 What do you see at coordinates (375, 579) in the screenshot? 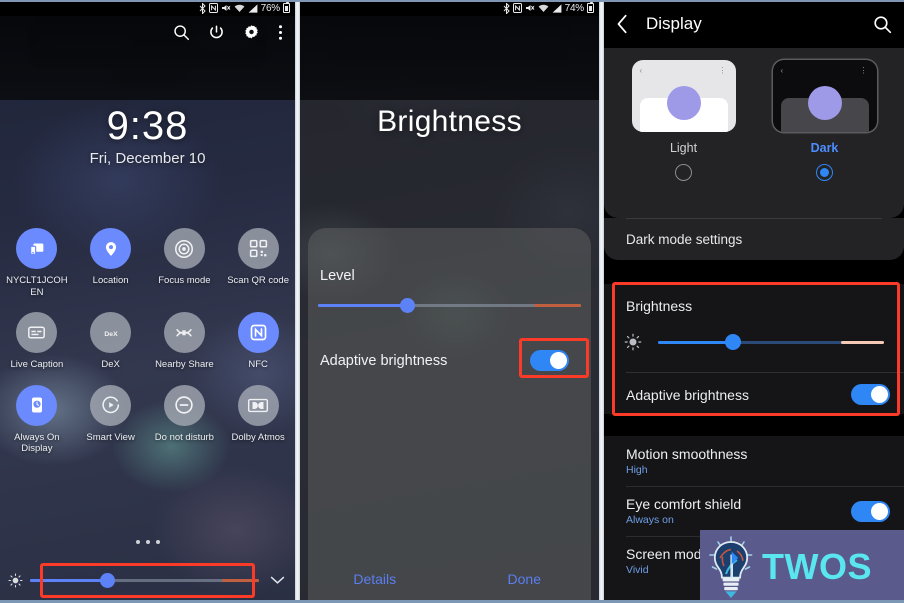
I see `details-button: Details` at bounding box center [375, 579].